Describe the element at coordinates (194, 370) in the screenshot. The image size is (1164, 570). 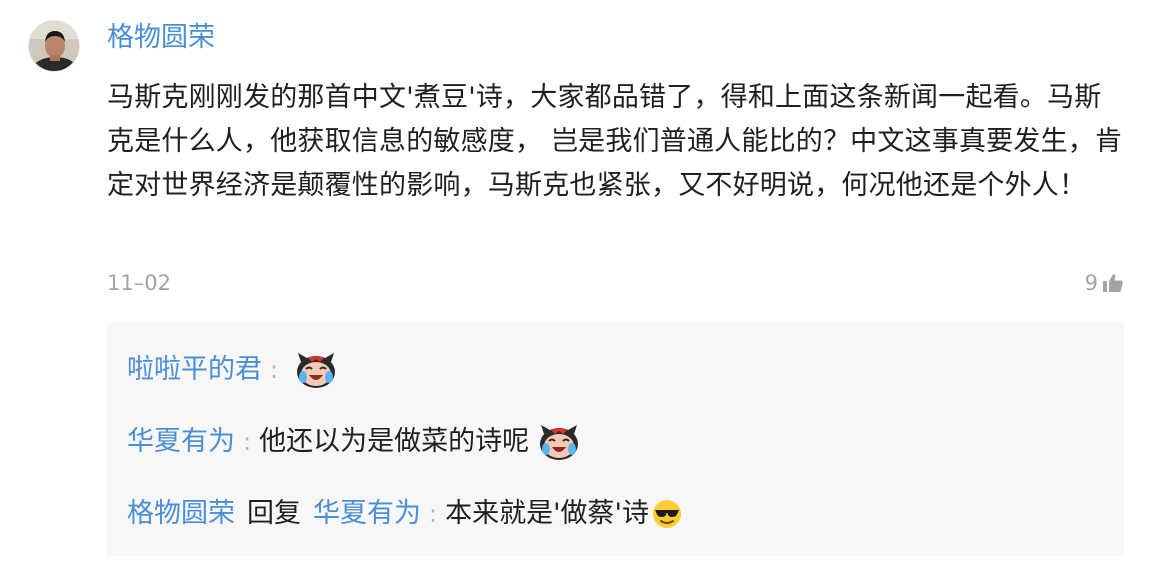
I see `reply-author: 啦啦平的君` at that location.